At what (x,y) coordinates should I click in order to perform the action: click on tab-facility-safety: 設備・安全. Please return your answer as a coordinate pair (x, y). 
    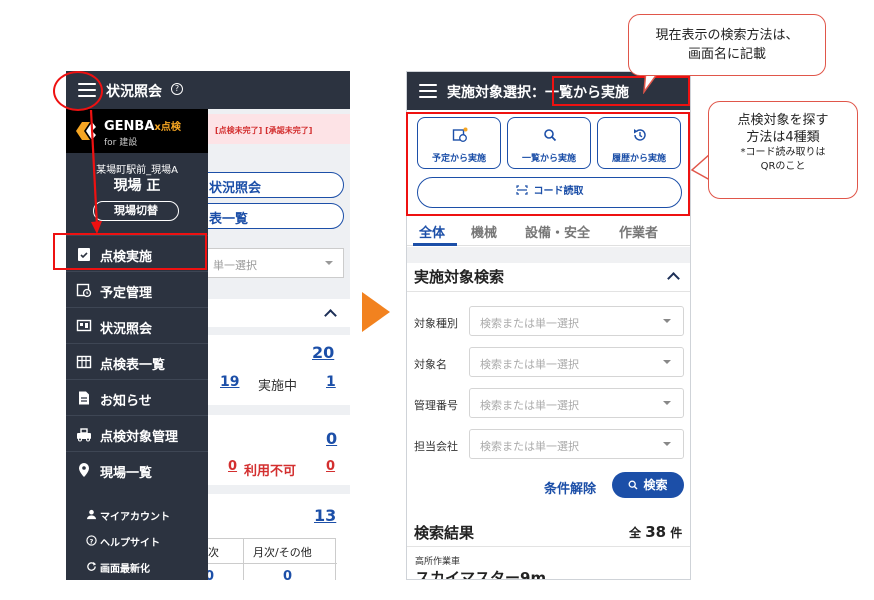
    Looking at the image, I should click on (557, 231).